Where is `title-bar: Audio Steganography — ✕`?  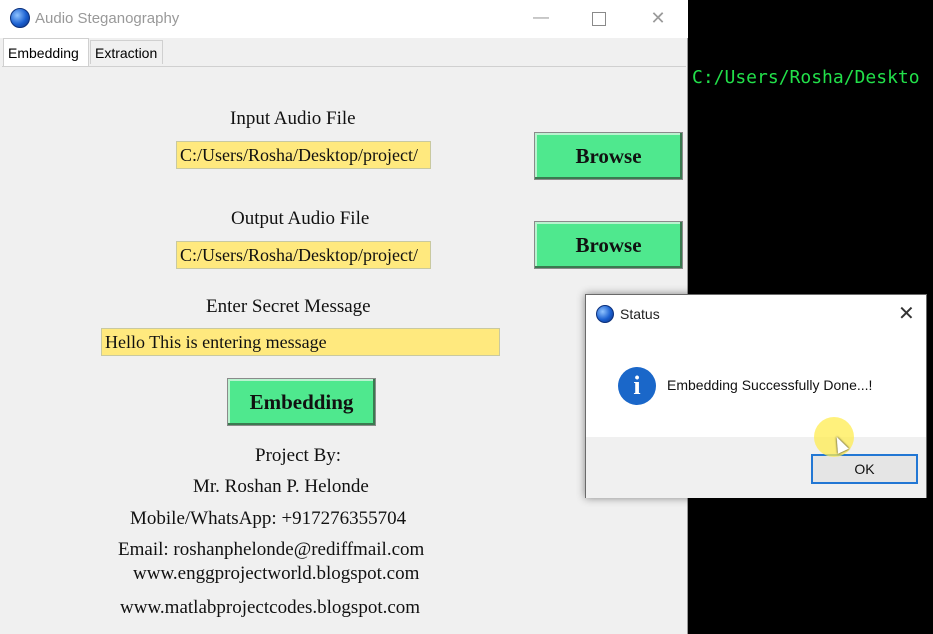 title-bar: Audio Steganography — ✕ is located at coordinates (344, 19).